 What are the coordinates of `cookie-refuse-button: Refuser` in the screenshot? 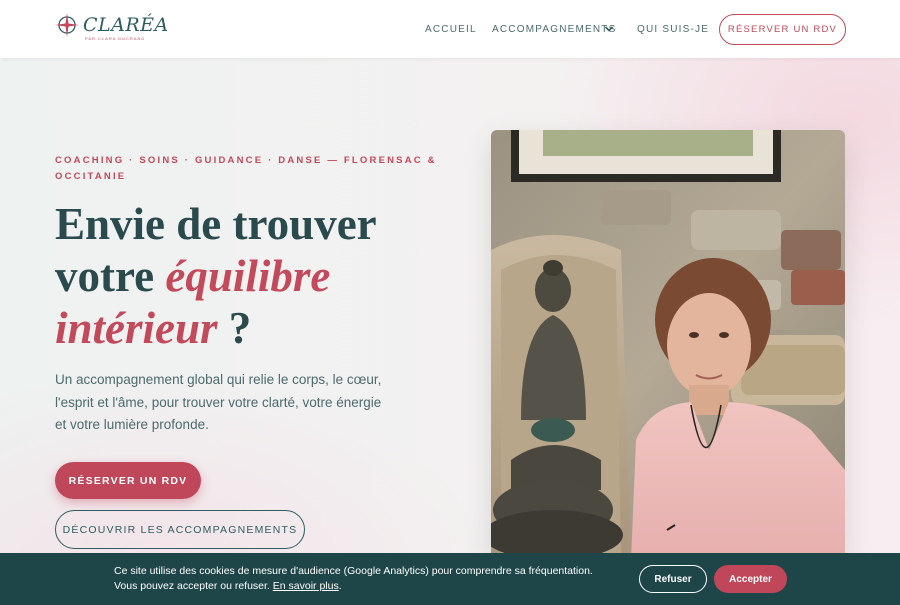 It's located at (673, 579).